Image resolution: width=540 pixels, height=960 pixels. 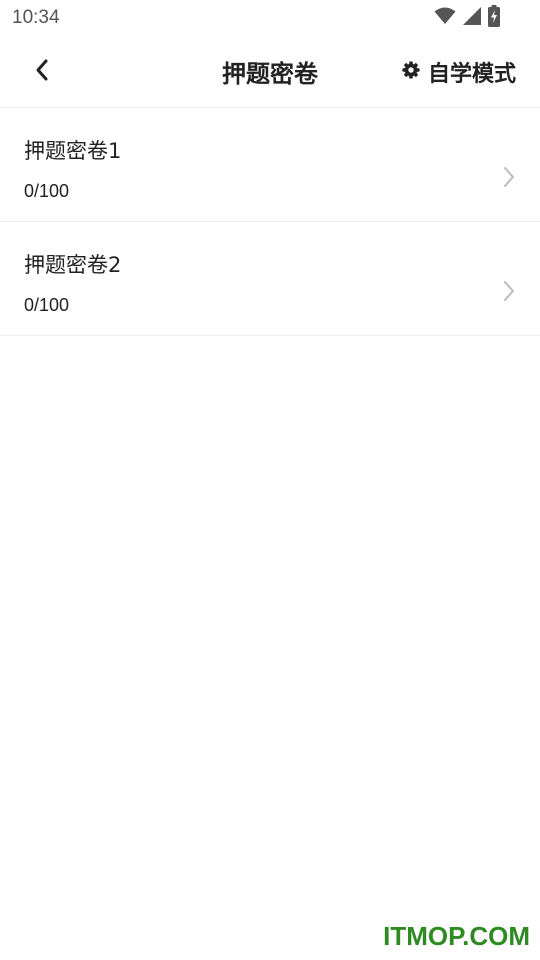 I want to click on battery-charging-icon, so click(x=494, y=18).